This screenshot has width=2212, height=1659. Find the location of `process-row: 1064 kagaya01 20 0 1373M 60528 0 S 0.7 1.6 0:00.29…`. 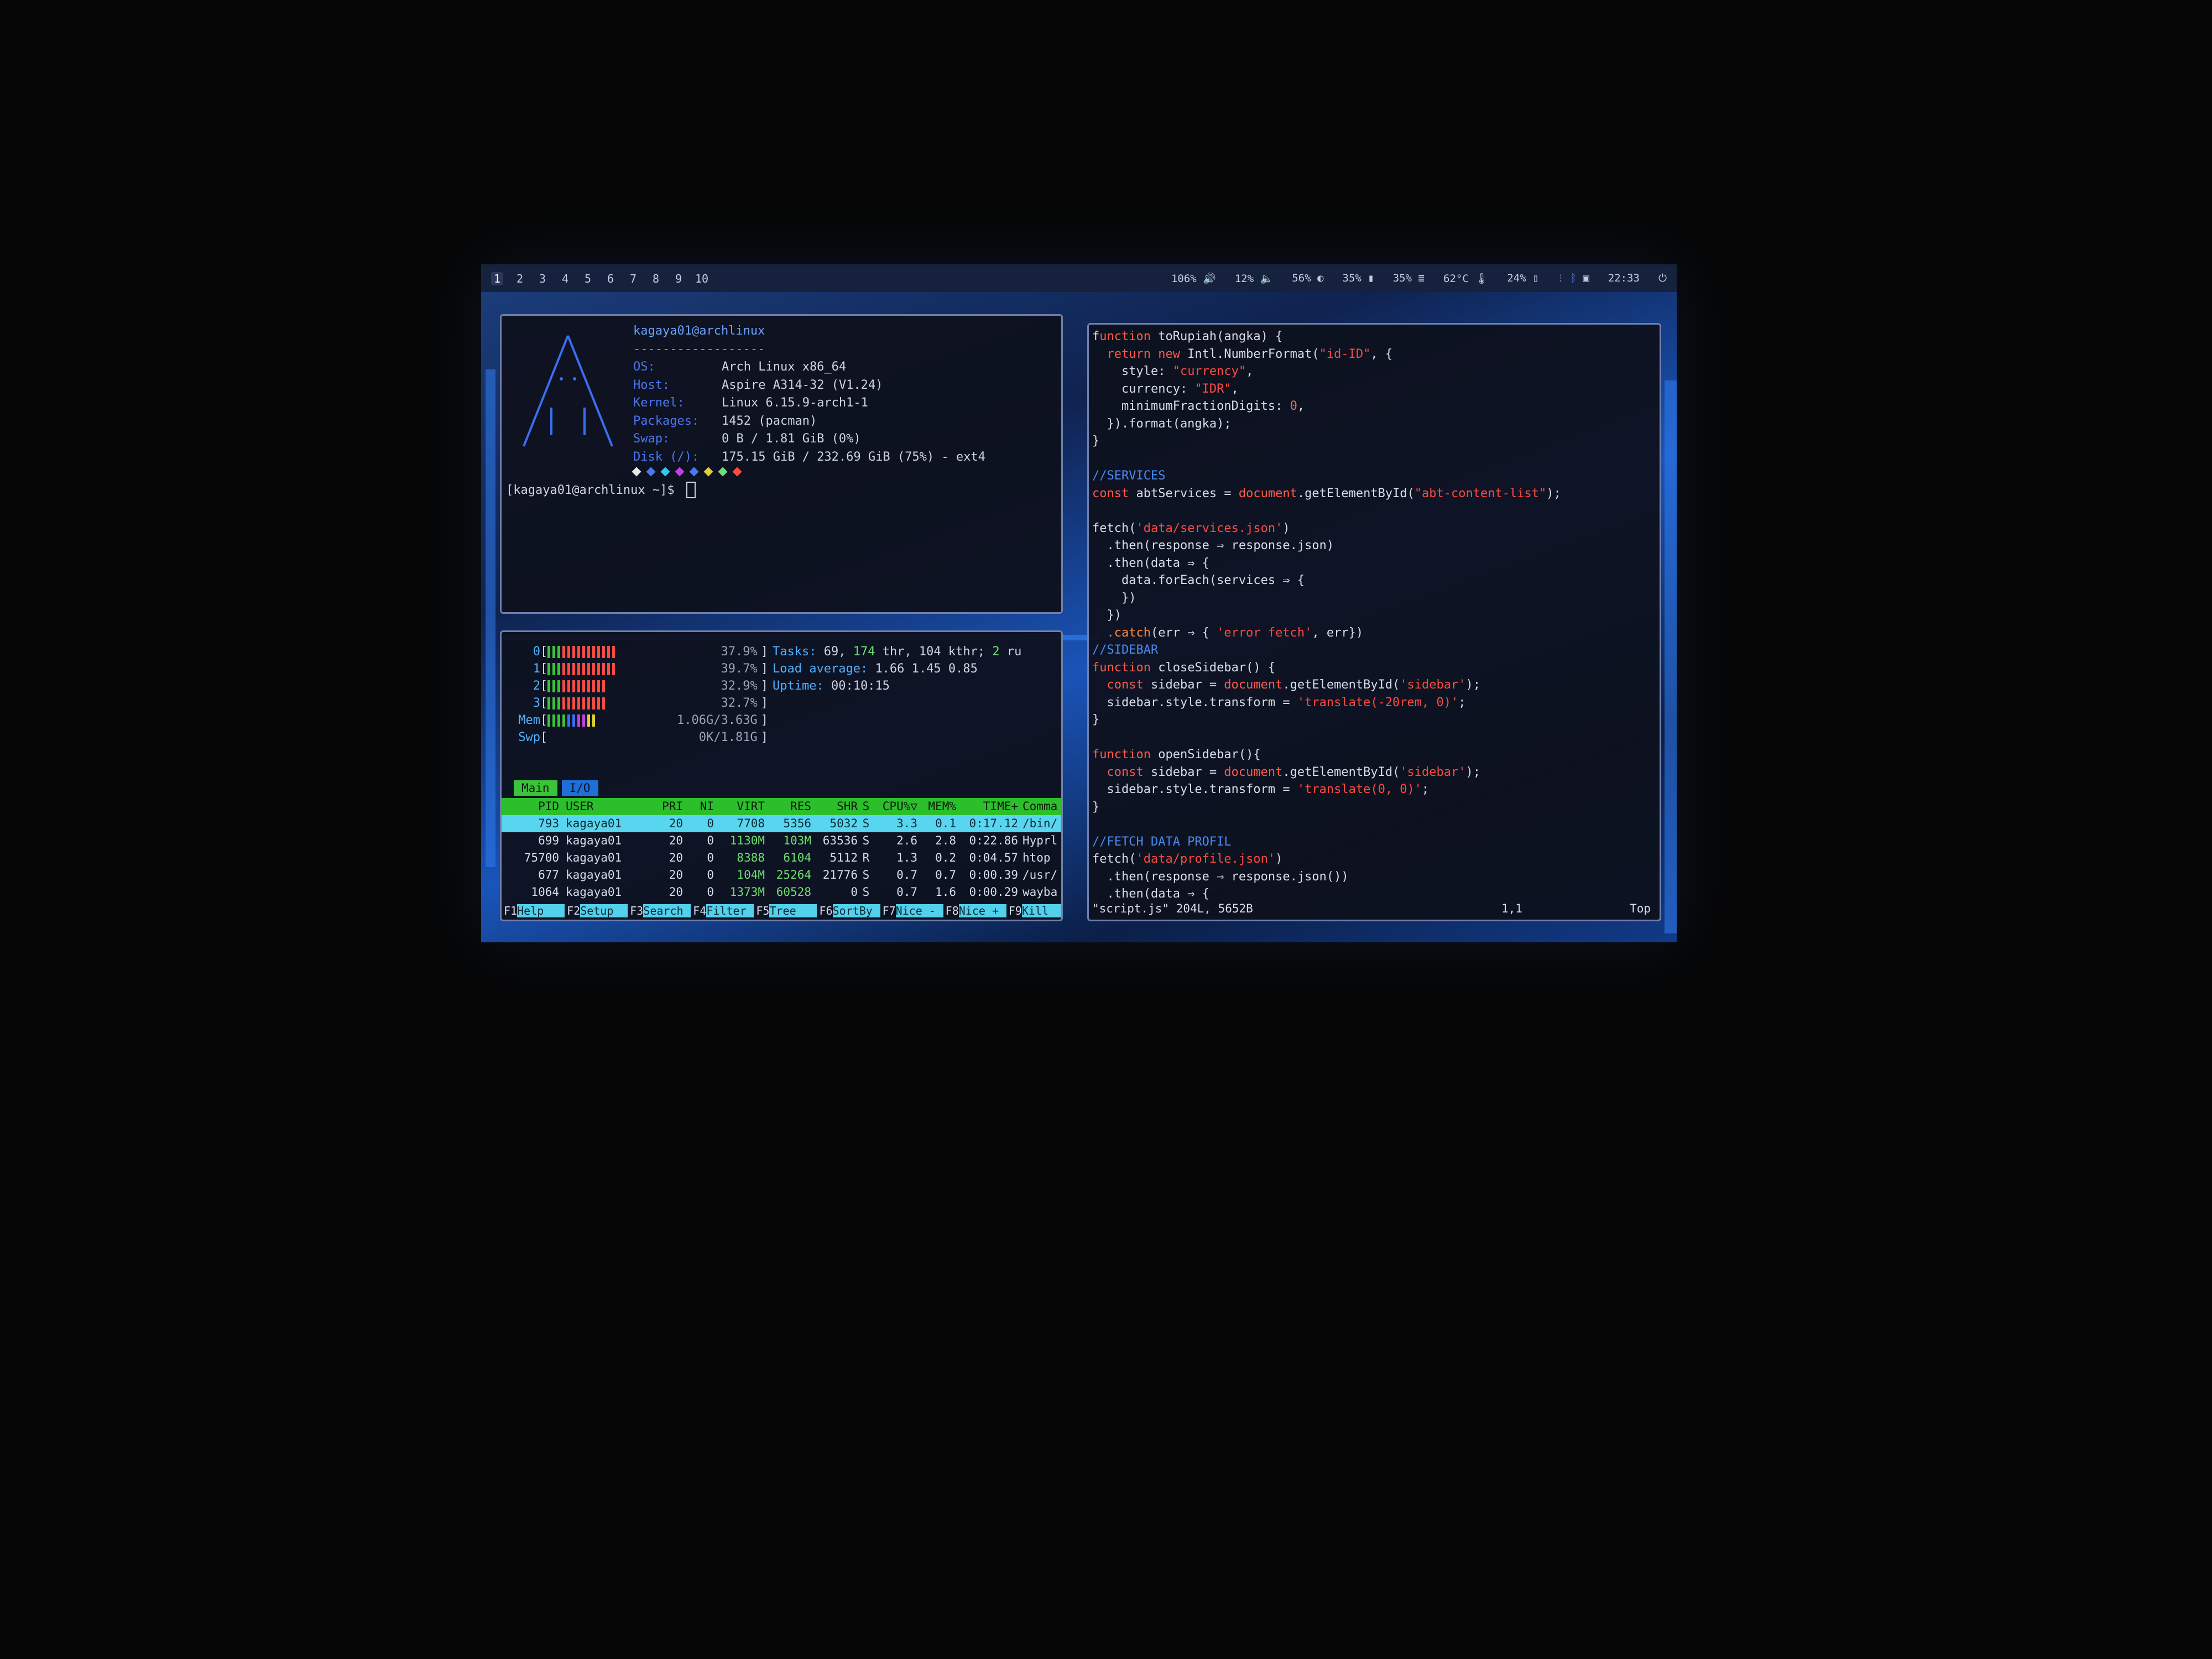

process-row: 1064 kagaya01 20 0 1373M 60528 0 S 0.7 1.6 0:00.29… is located at coordinates (782, 893).